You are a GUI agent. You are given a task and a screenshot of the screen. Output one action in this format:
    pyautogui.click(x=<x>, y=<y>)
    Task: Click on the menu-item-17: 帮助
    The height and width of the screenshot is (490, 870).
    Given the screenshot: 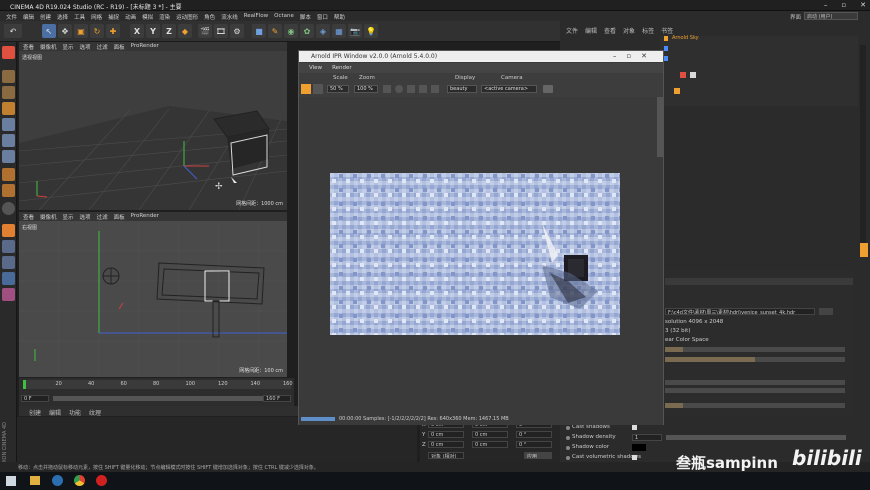 What is the action you would take?
    pyautogui.click(x=339, y=17)
    